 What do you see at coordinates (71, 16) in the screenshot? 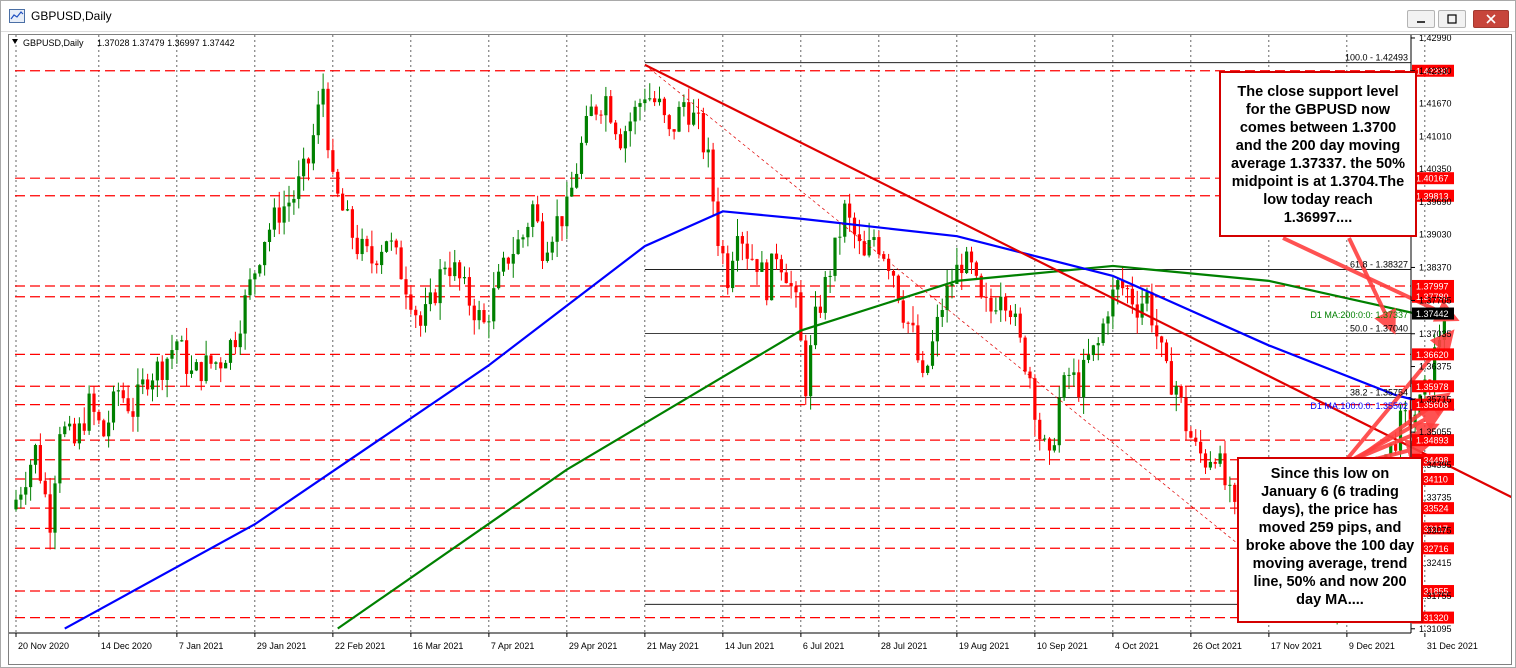
I see `window-title: GBPUSD,Daily` at bounding box center [71, 16].